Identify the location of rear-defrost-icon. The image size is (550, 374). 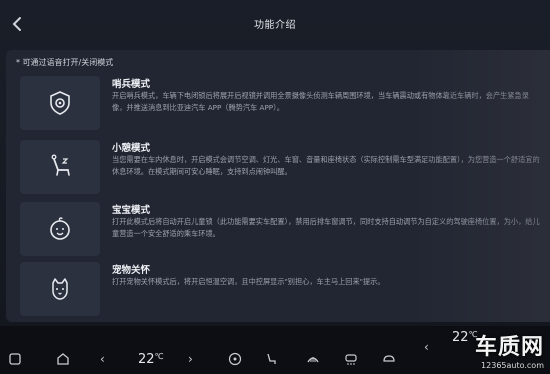
(313, 359).